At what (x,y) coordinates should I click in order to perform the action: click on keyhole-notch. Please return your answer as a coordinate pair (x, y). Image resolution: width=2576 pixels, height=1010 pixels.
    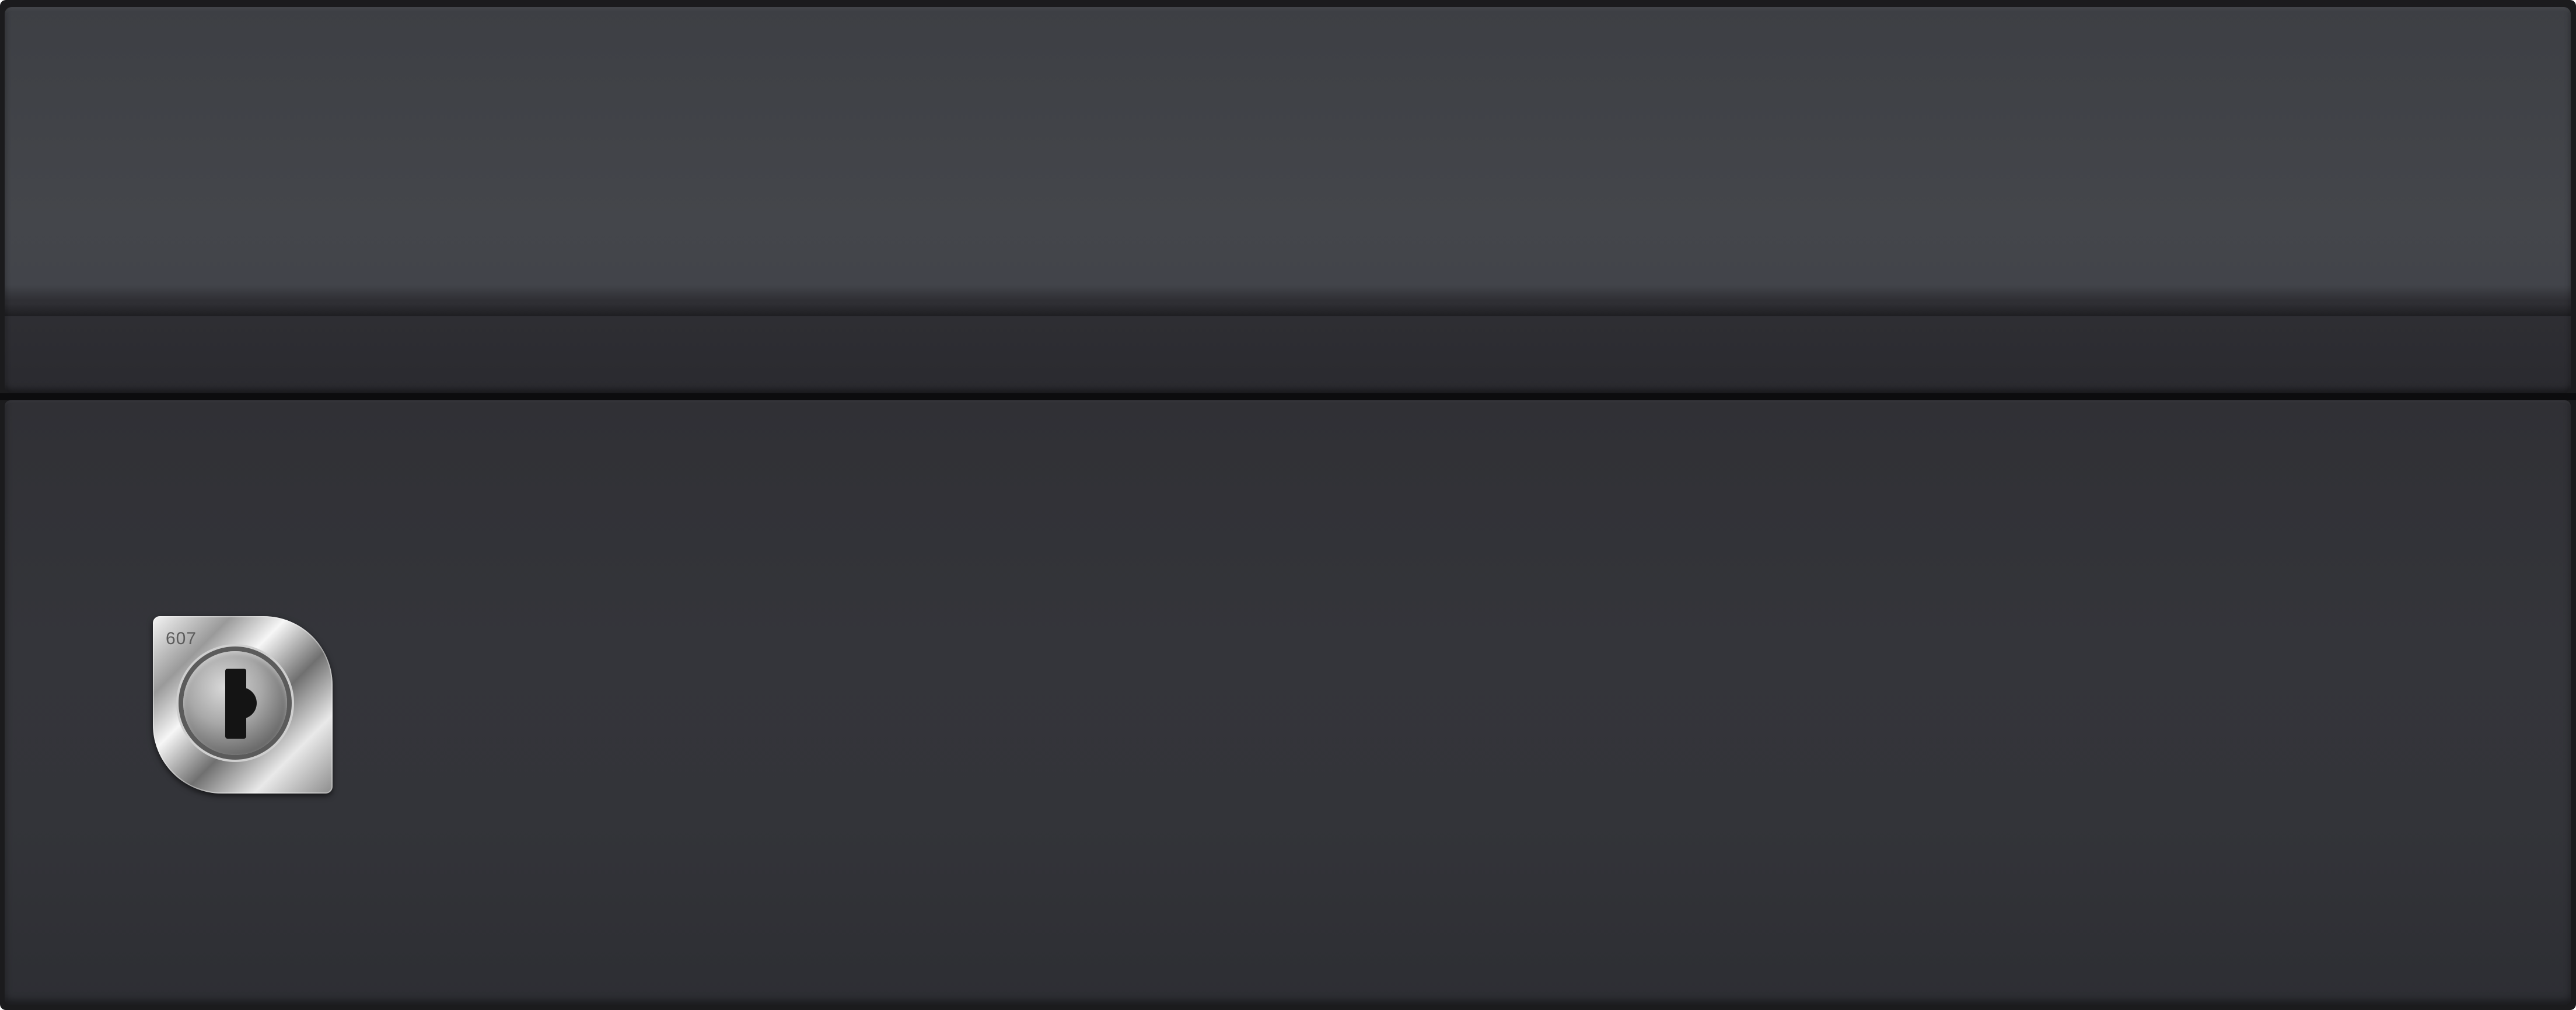
    Looking at the image, I should click on (248, 703).